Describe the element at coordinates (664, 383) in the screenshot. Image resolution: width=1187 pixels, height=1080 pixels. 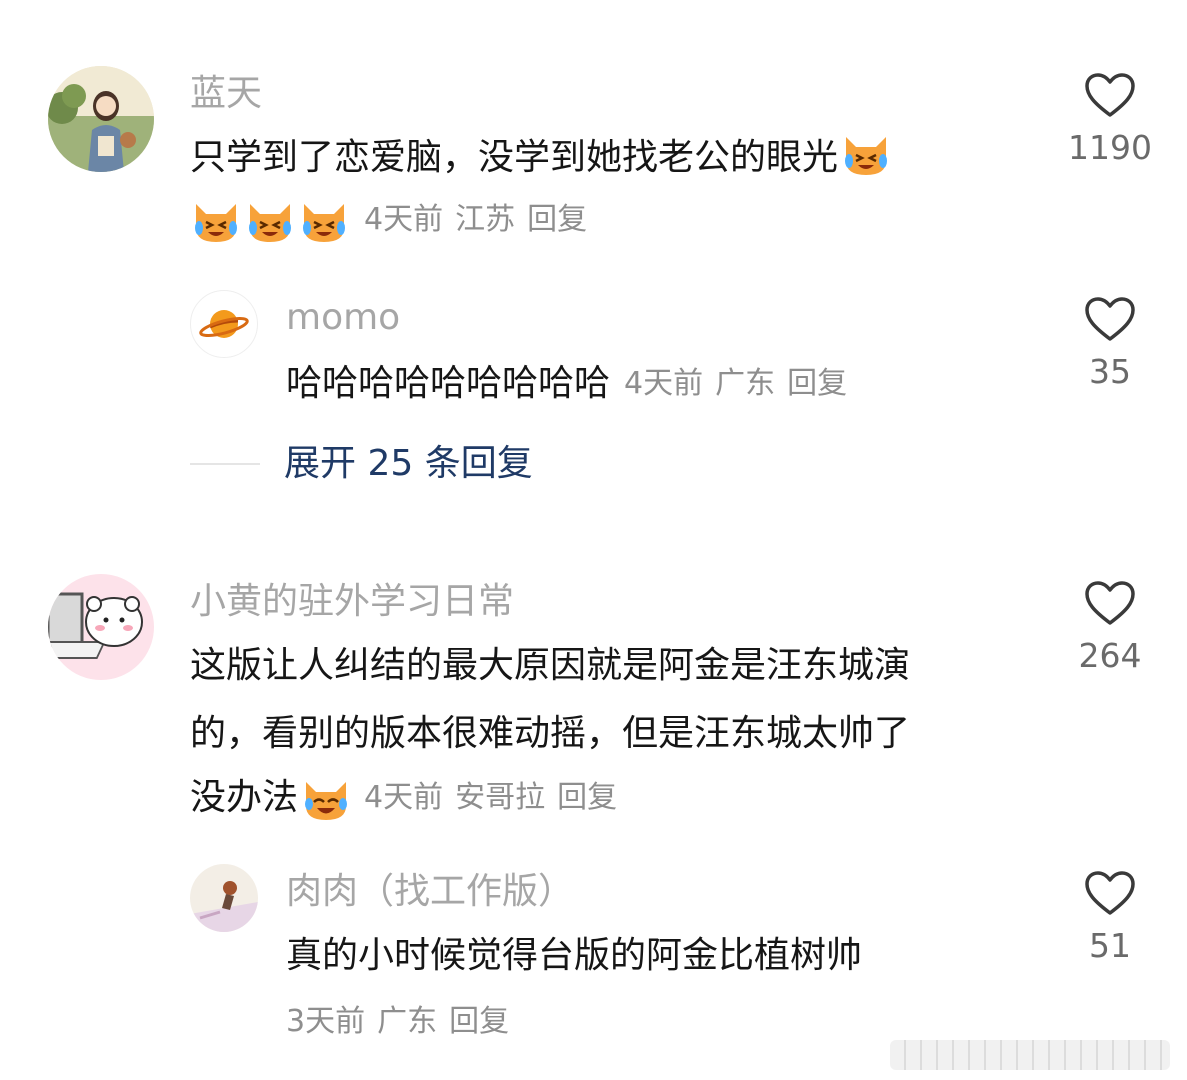
I see `reply-time: 4天前` at that location.